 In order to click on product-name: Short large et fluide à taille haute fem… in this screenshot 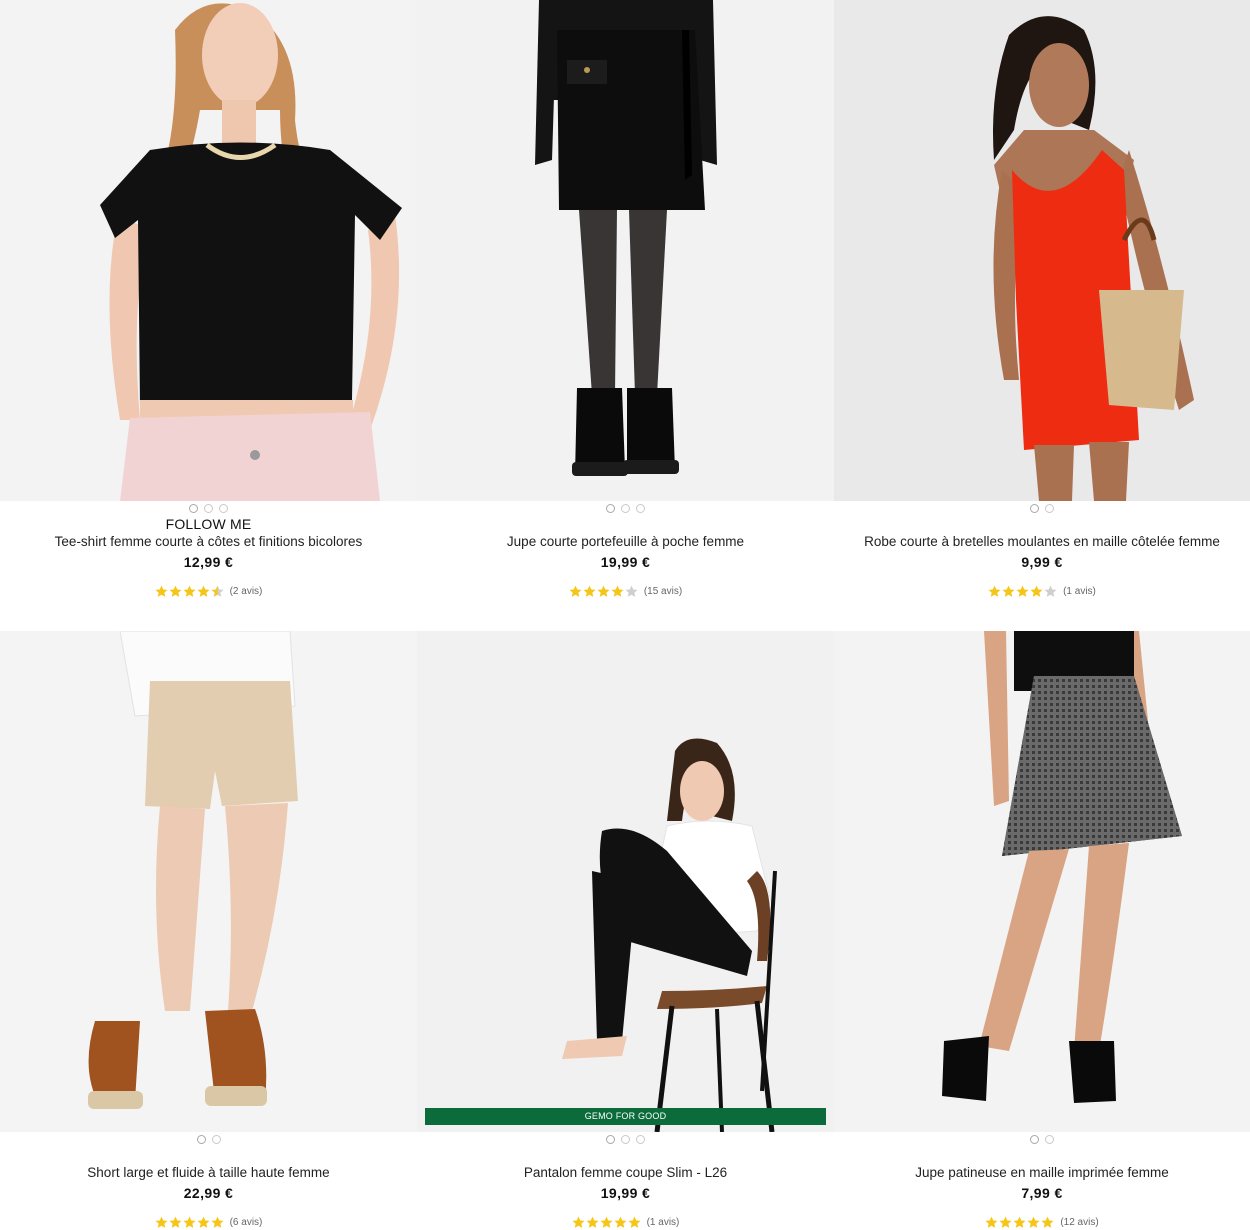, I will do `click(208, 1172)`.